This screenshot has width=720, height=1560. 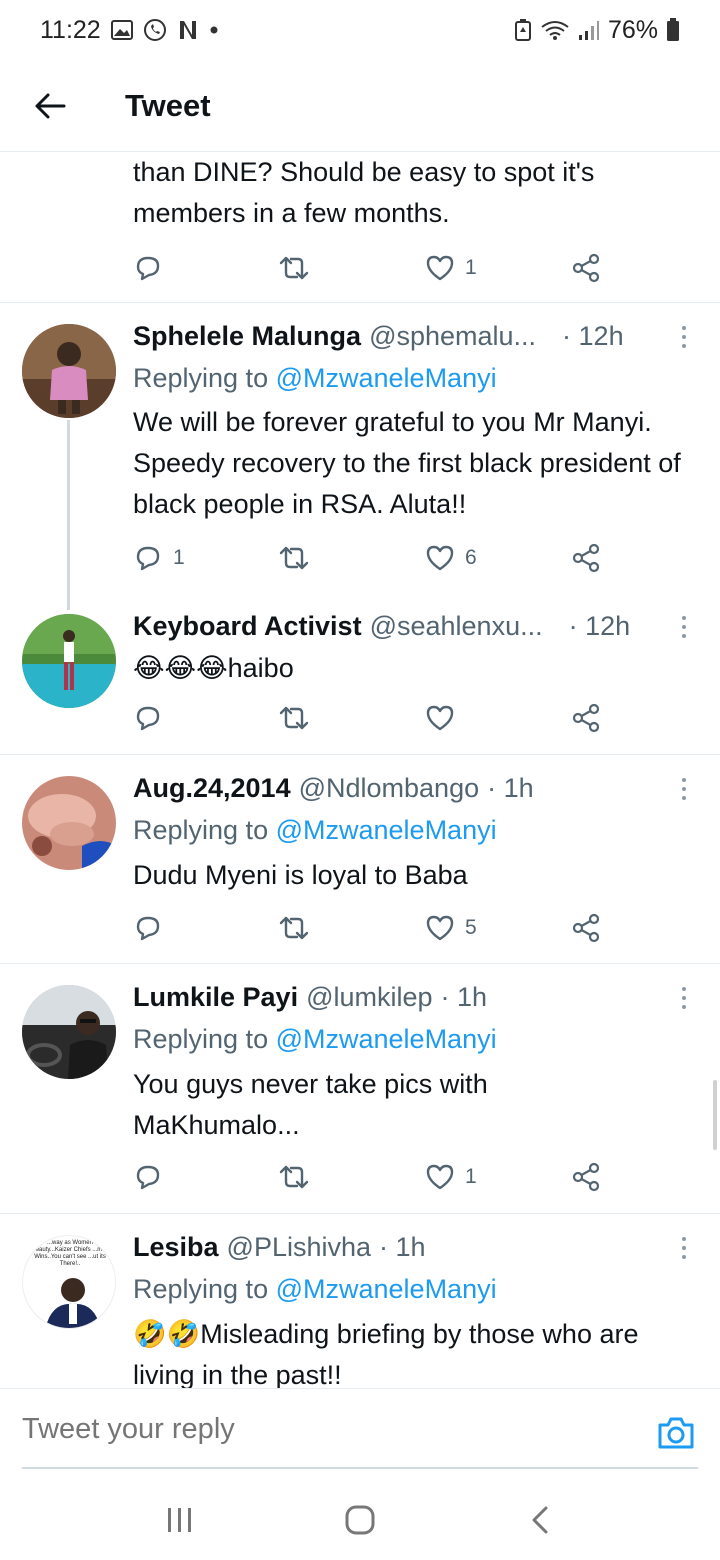 I want to click on reply-bar, so click(x=360, y=1434).